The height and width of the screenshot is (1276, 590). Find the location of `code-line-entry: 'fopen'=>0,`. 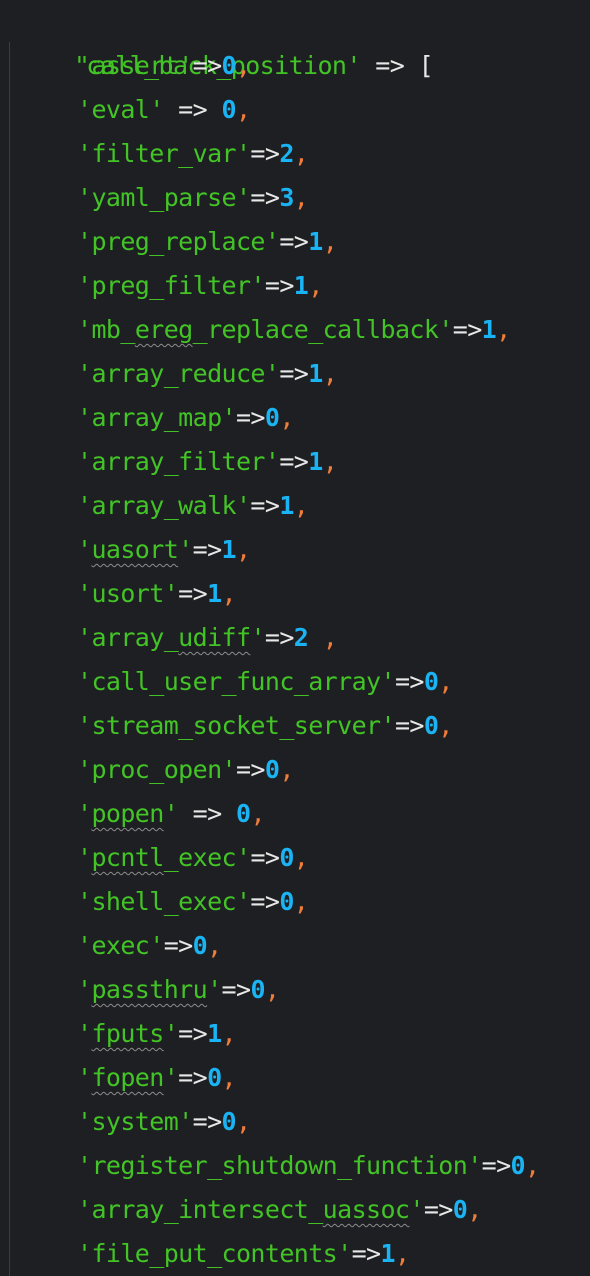

code-line-entry: 'fopen'=>0, is located at coordinates (157, 1078).